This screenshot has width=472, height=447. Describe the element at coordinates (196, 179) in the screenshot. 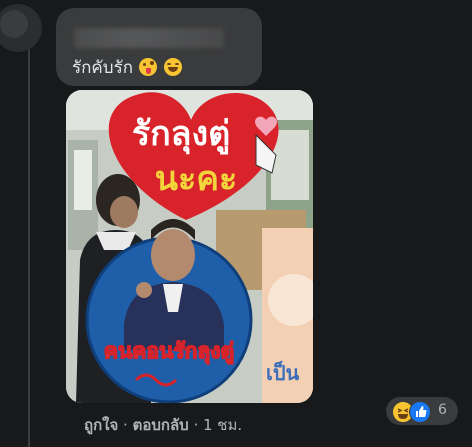

I see `sign-top-line2: นะคะ` at that location.